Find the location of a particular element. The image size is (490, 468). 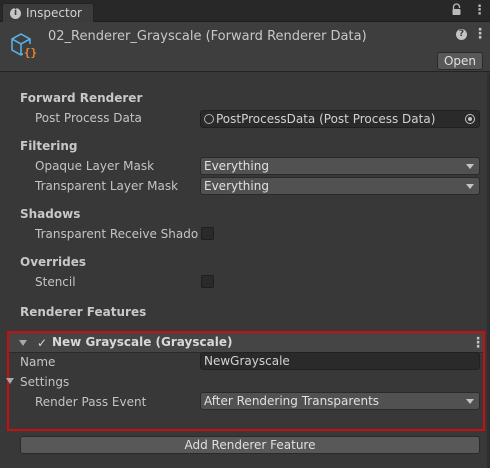

context-menu-icon: ⋮ is located at coordinates (480, 34).